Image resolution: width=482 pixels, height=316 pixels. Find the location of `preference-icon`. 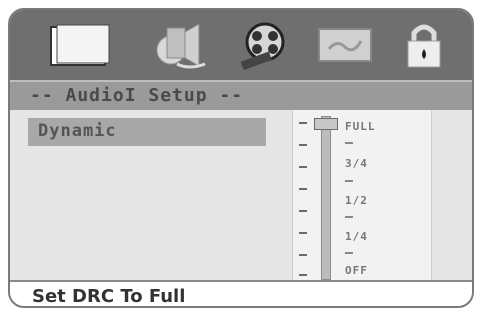

preference-icon is located at coordinates (345, 45).